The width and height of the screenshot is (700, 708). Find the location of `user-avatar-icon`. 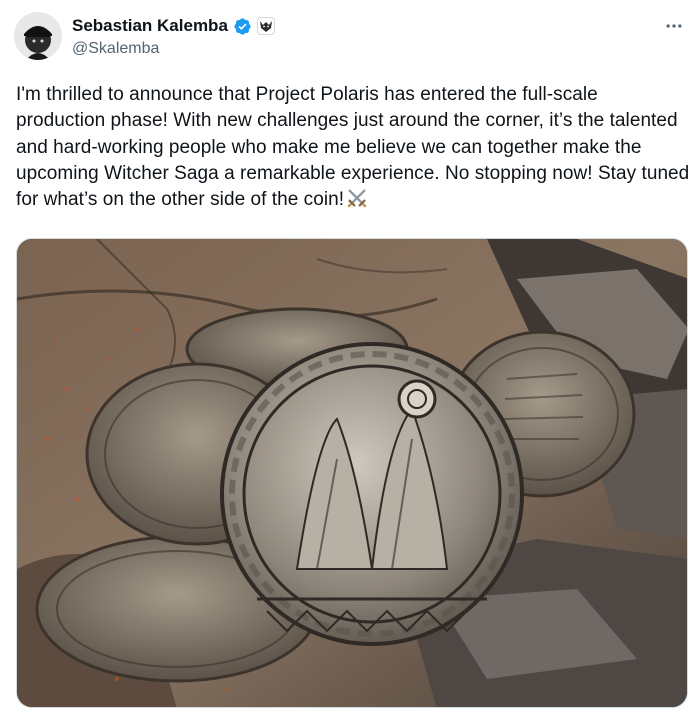

user-avatar-icon is located at coordinates (38, 36).